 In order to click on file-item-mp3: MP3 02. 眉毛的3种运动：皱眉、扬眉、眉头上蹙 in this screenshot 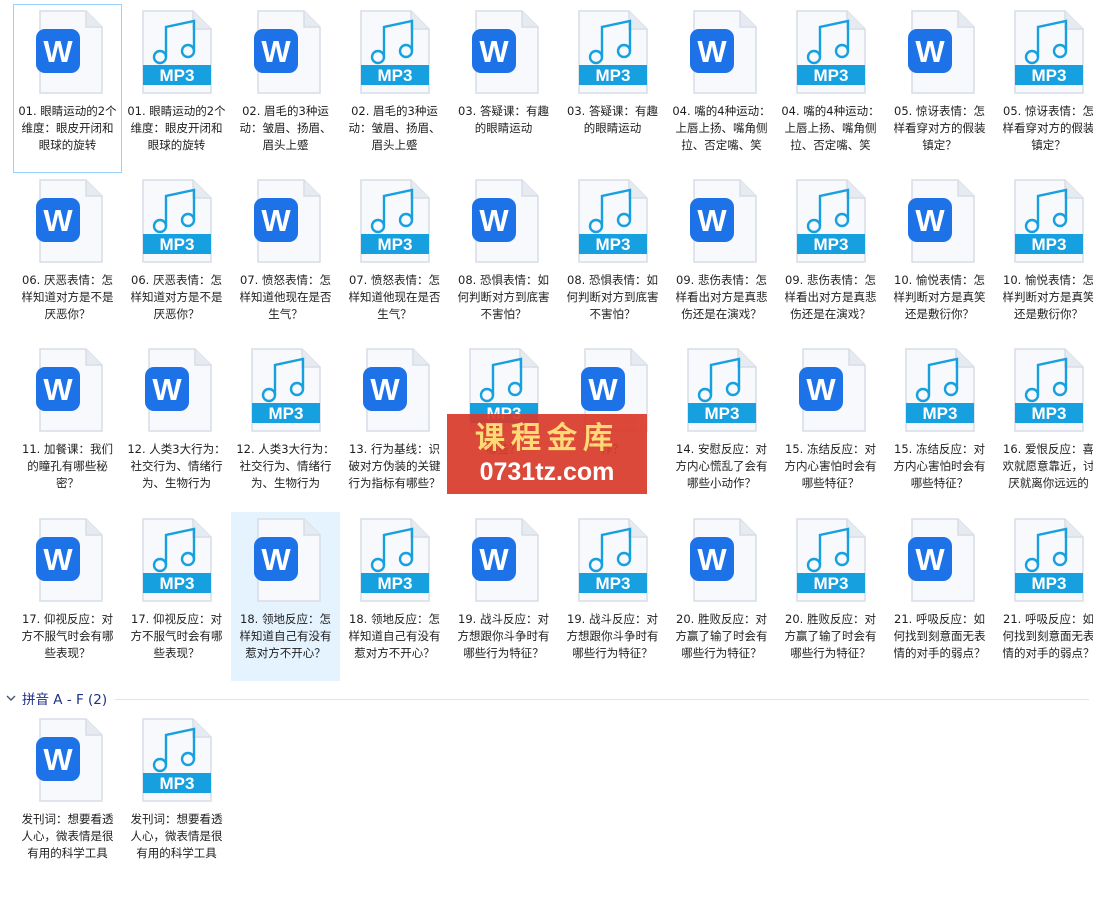, I will do `click(394, 88)`.